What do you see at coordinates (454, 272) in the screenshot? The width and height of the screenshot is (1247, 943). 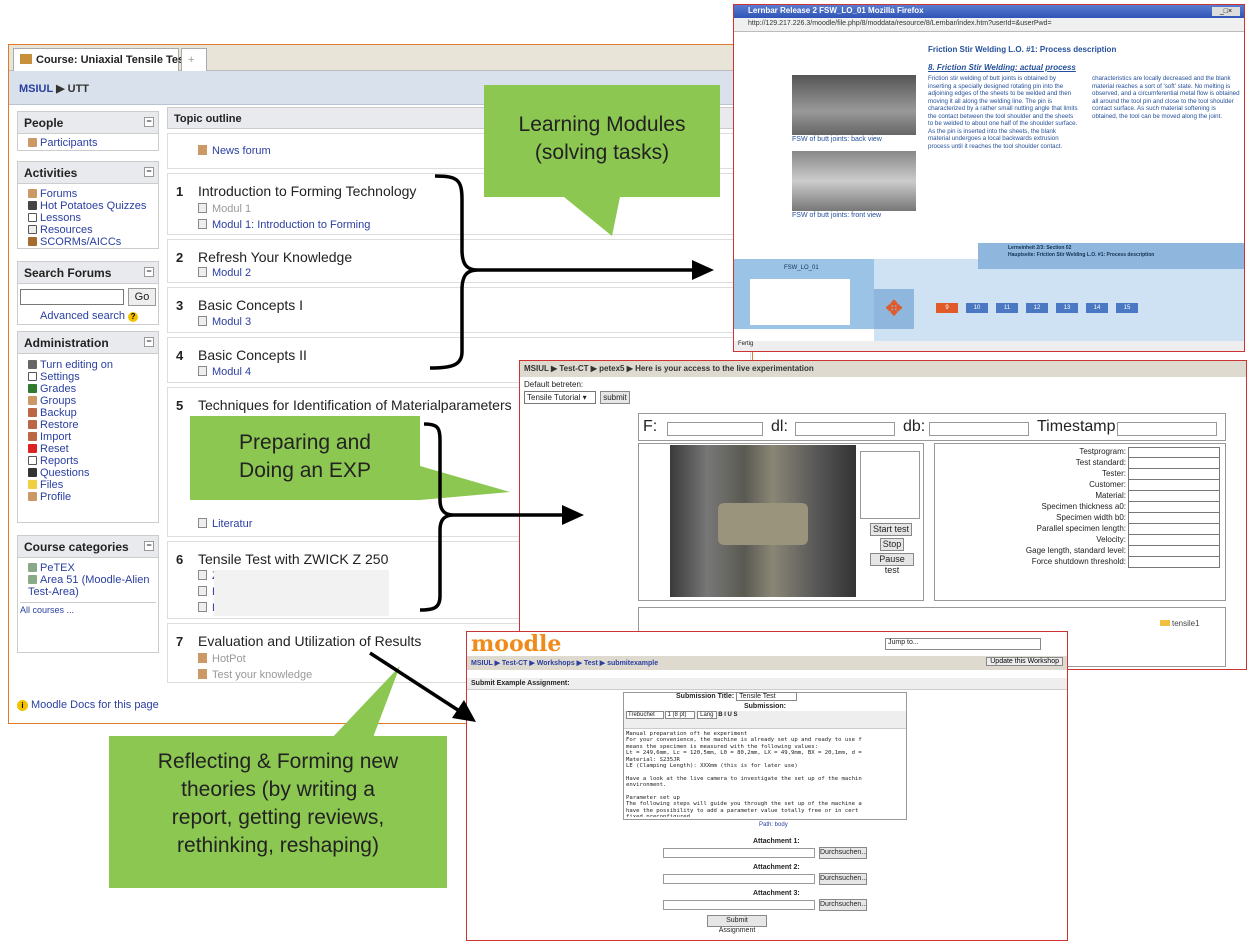 I see `bracket-learning` at bounding box center [454, 272].